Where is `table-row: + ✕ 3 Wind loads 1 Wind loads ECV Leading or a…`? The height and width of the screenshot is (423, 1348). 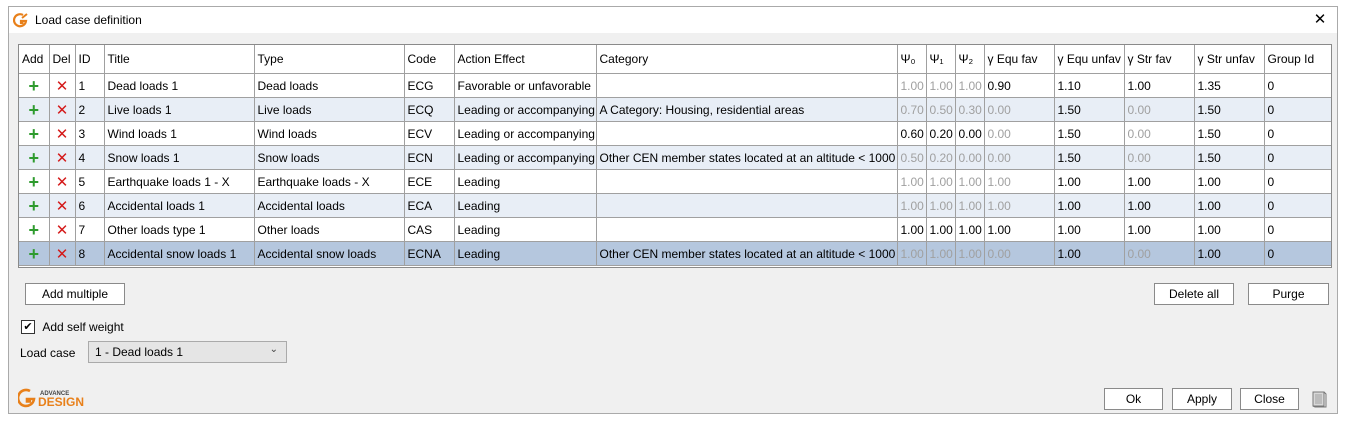
table-row: + ✕ 3 Wind loads 1 Wind loads ECV Leading or a… is located at coordinates (675, 133).